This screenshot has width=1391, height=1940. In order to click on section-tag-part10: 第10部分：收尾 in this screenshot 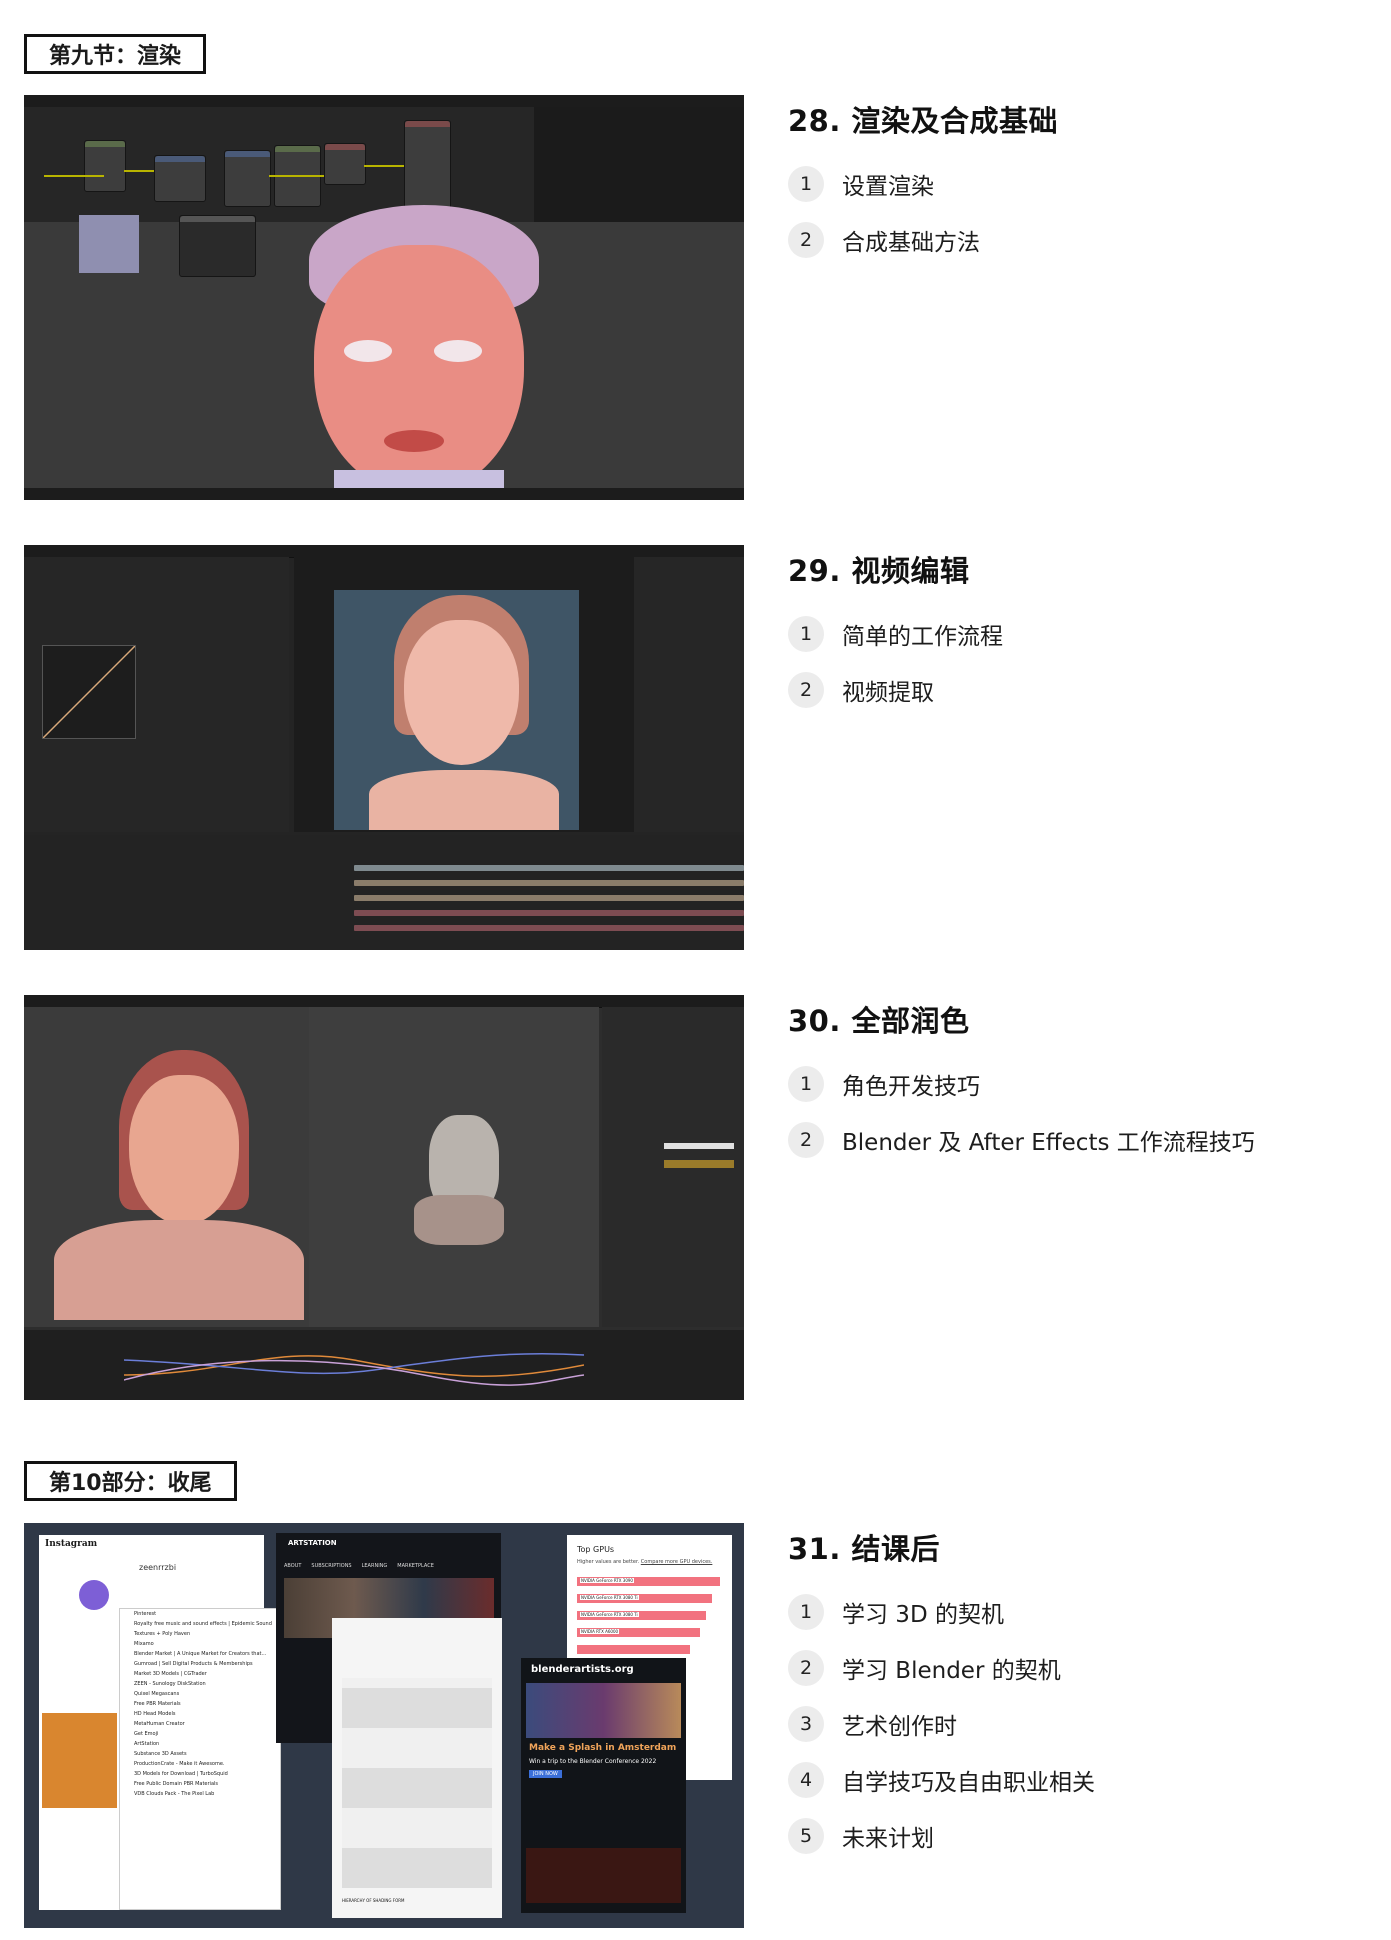, I will do `click(130, 1481)`.